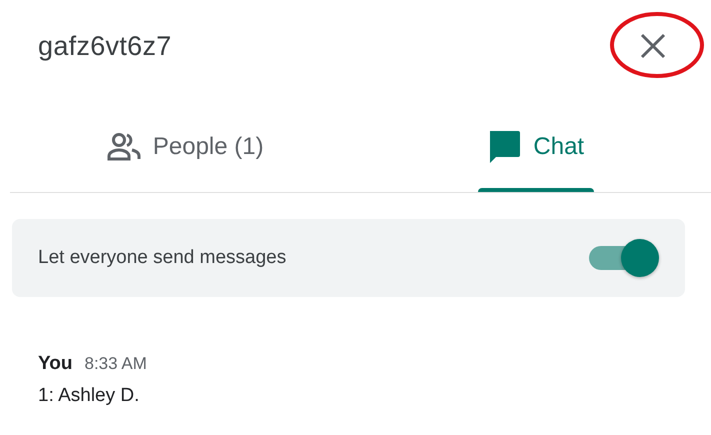  I want to click on message-time: 8:33 AM, so click(115, 364).